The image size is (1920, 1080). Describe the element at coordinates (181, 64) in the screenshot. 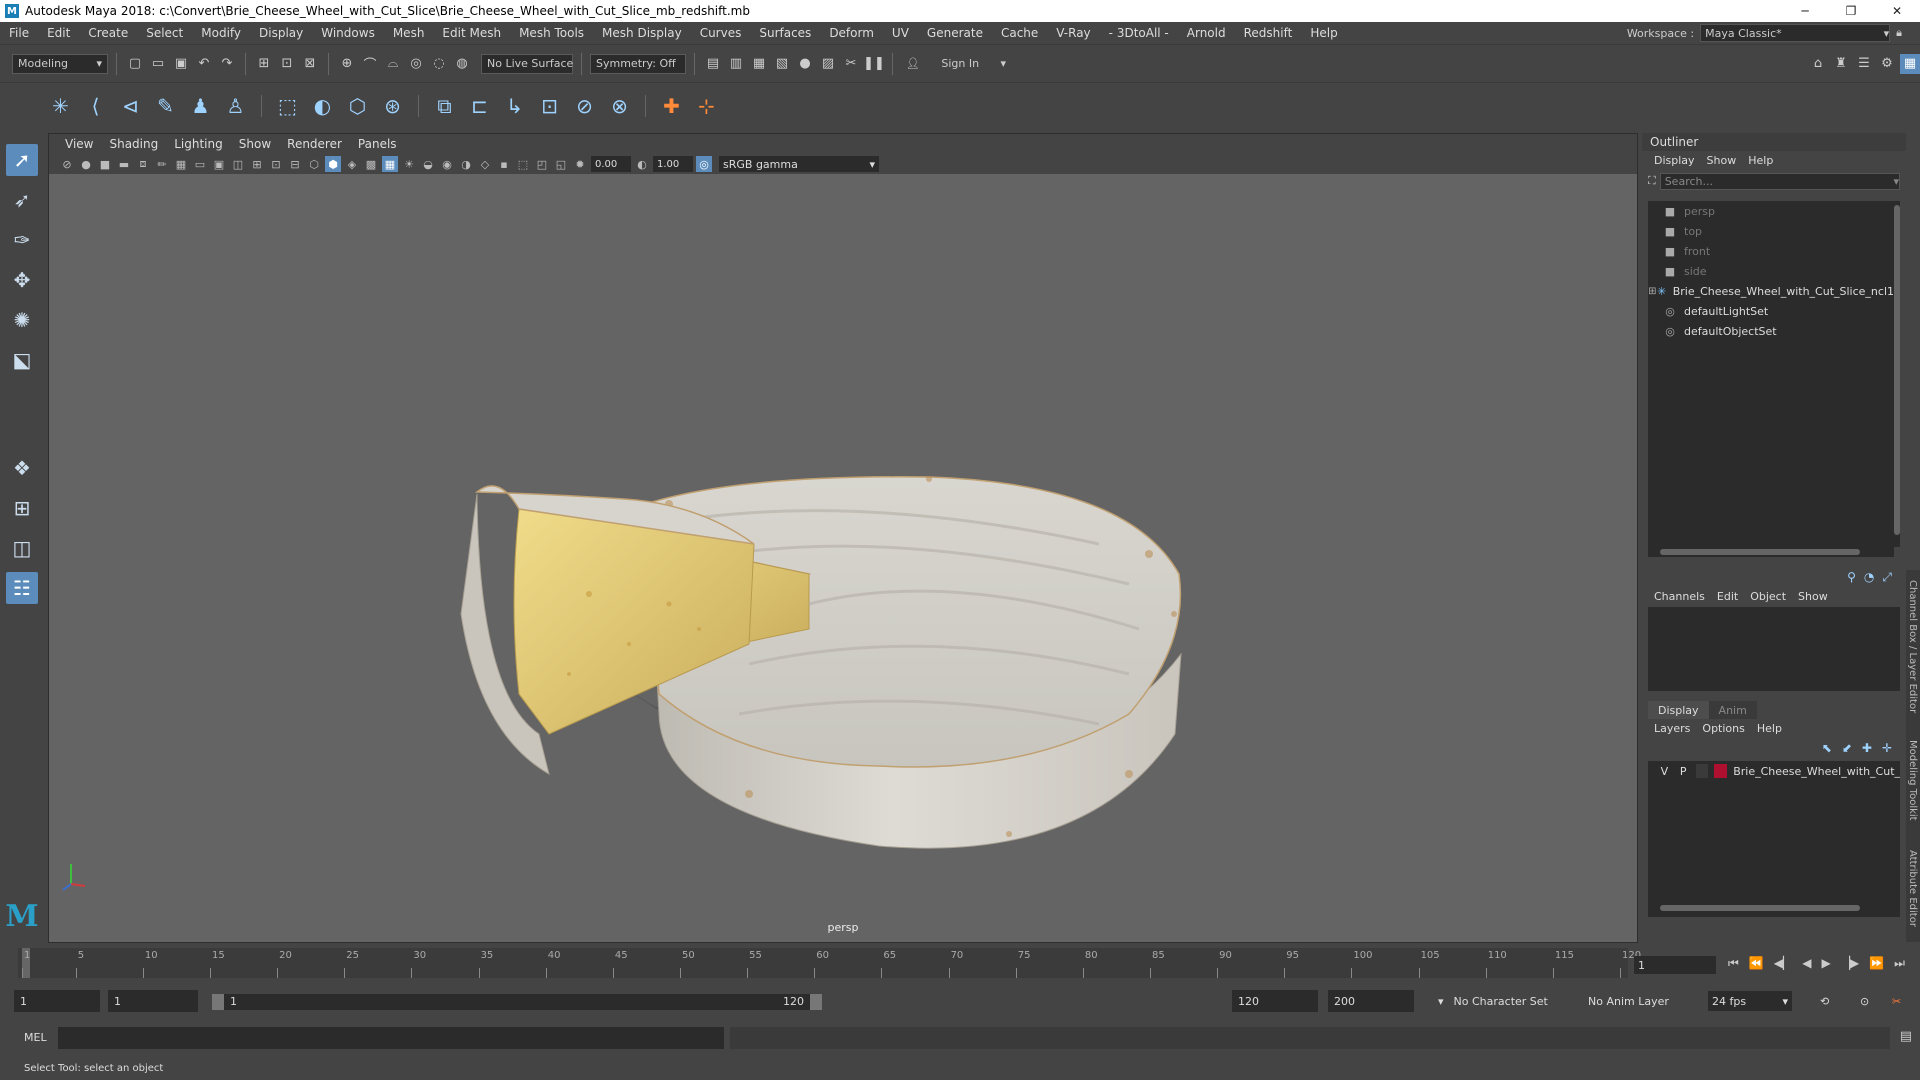

I see `save-scene-icon: ▣` at that location.